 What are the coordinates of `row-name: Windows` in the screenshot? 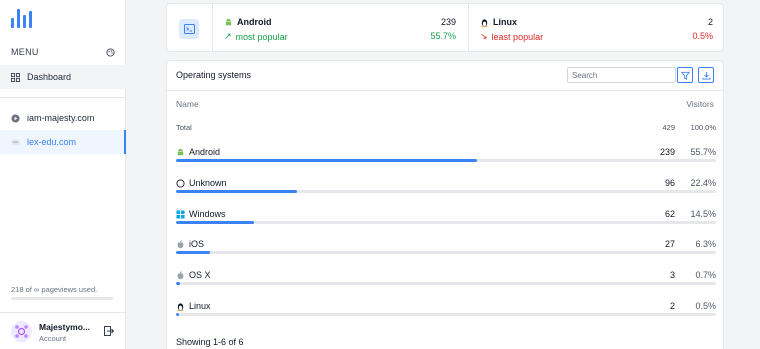 It's located at (207, 214).